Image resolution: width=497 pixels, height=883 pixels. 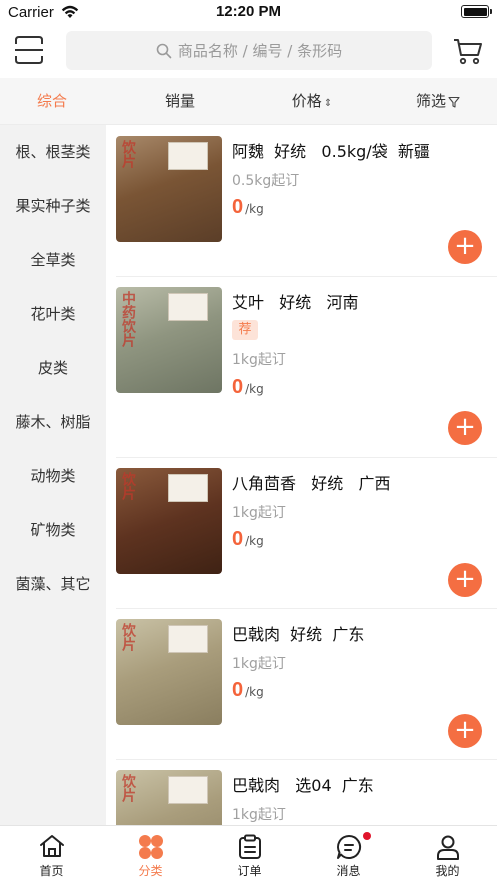 What do you see at coordinates (476, 11) in the screenshot?
I see `battery-icon` at bounding box center [476, 11].